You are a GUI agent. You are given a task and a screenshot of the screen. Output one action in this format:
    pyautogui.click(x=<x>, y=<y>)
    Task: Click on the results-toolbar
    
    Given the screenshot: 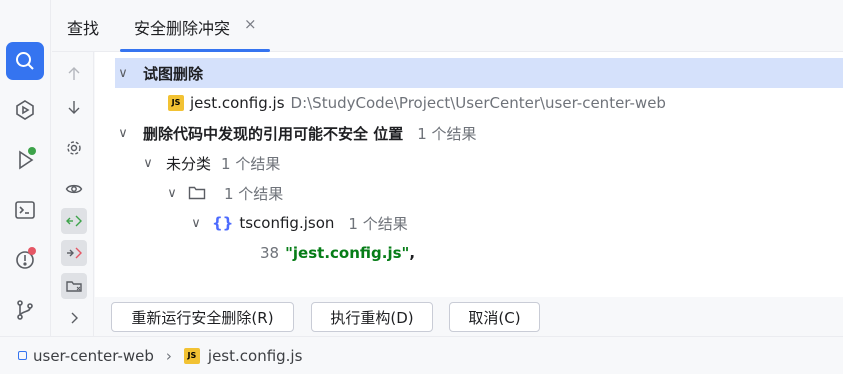 What is the action you would take?
    pyautogui.click(x=73, y=194)
    